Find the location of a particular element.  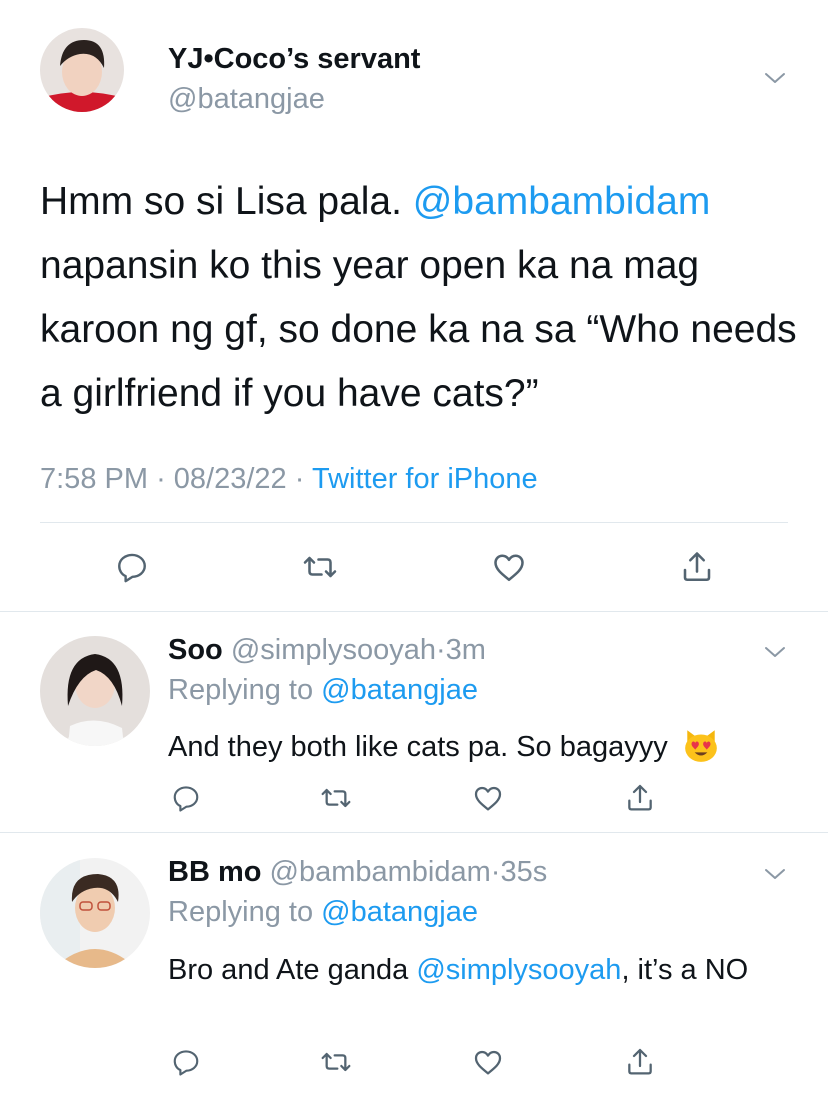

tweet-time: 7:58 PM is located at coordinates (94, 479).